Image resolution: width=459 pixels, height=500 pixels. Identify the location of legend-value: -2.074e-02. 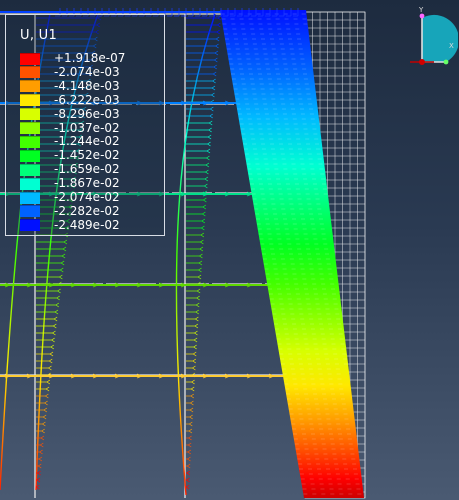
(87, 197).